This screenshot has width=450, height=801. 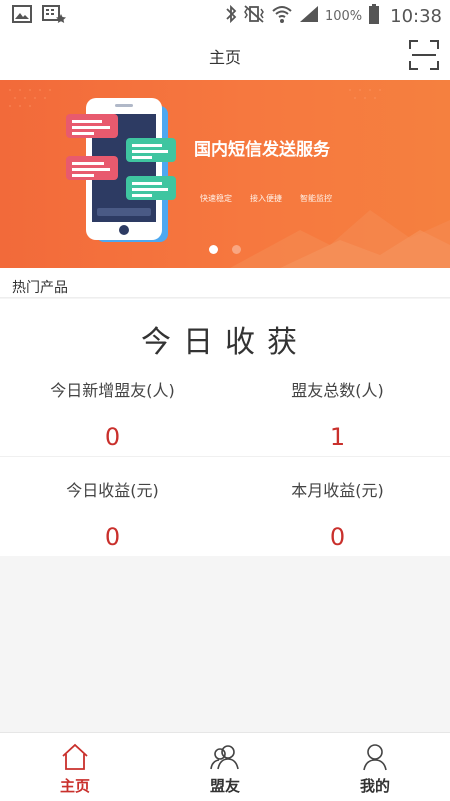 What do you see at coordinates (112, 390) in the screenshot?
I see `stat-label: 今日新增盟友(人)` at bounding box center [112, 390].